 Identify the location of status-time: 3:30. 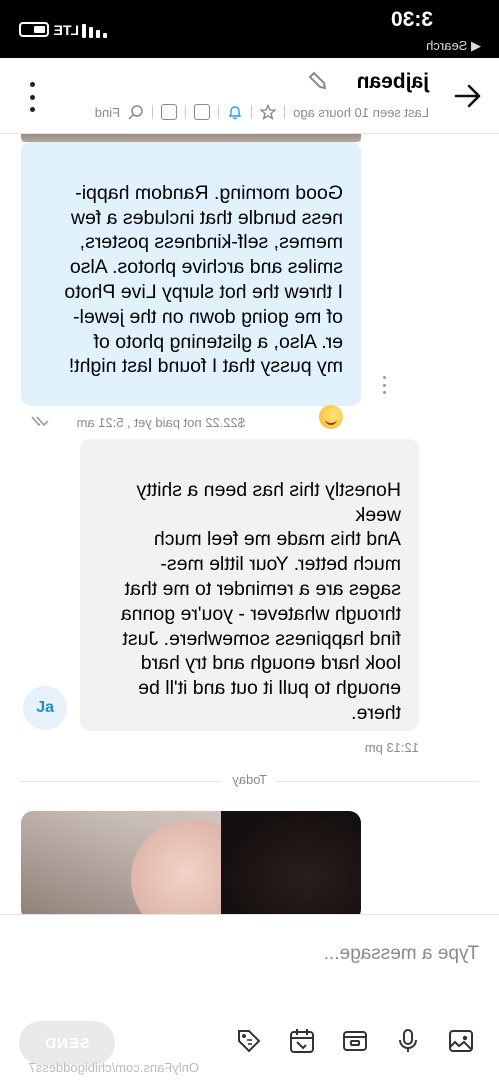
(411, 19).